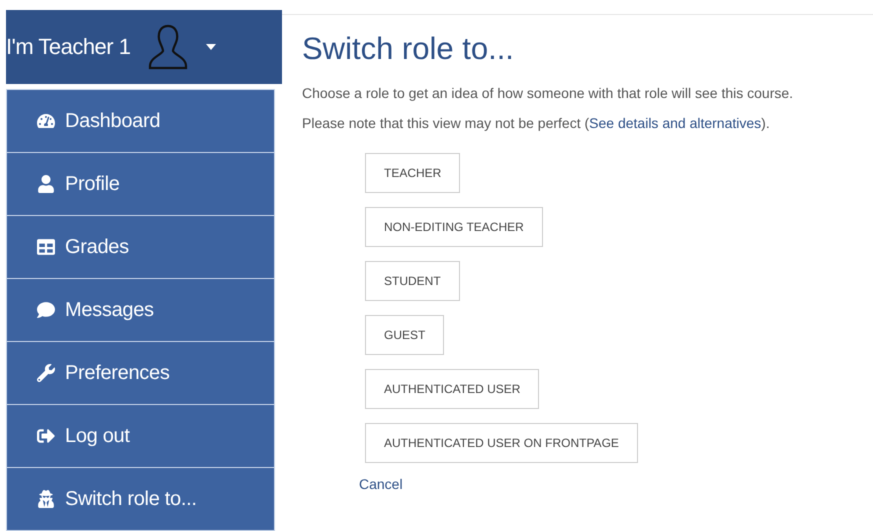  Describe the element at coordinates (548, 93) in the screenshot. I see `intro-text: Choose a role to get an idea of how someone with that role will see this course.` at that location.